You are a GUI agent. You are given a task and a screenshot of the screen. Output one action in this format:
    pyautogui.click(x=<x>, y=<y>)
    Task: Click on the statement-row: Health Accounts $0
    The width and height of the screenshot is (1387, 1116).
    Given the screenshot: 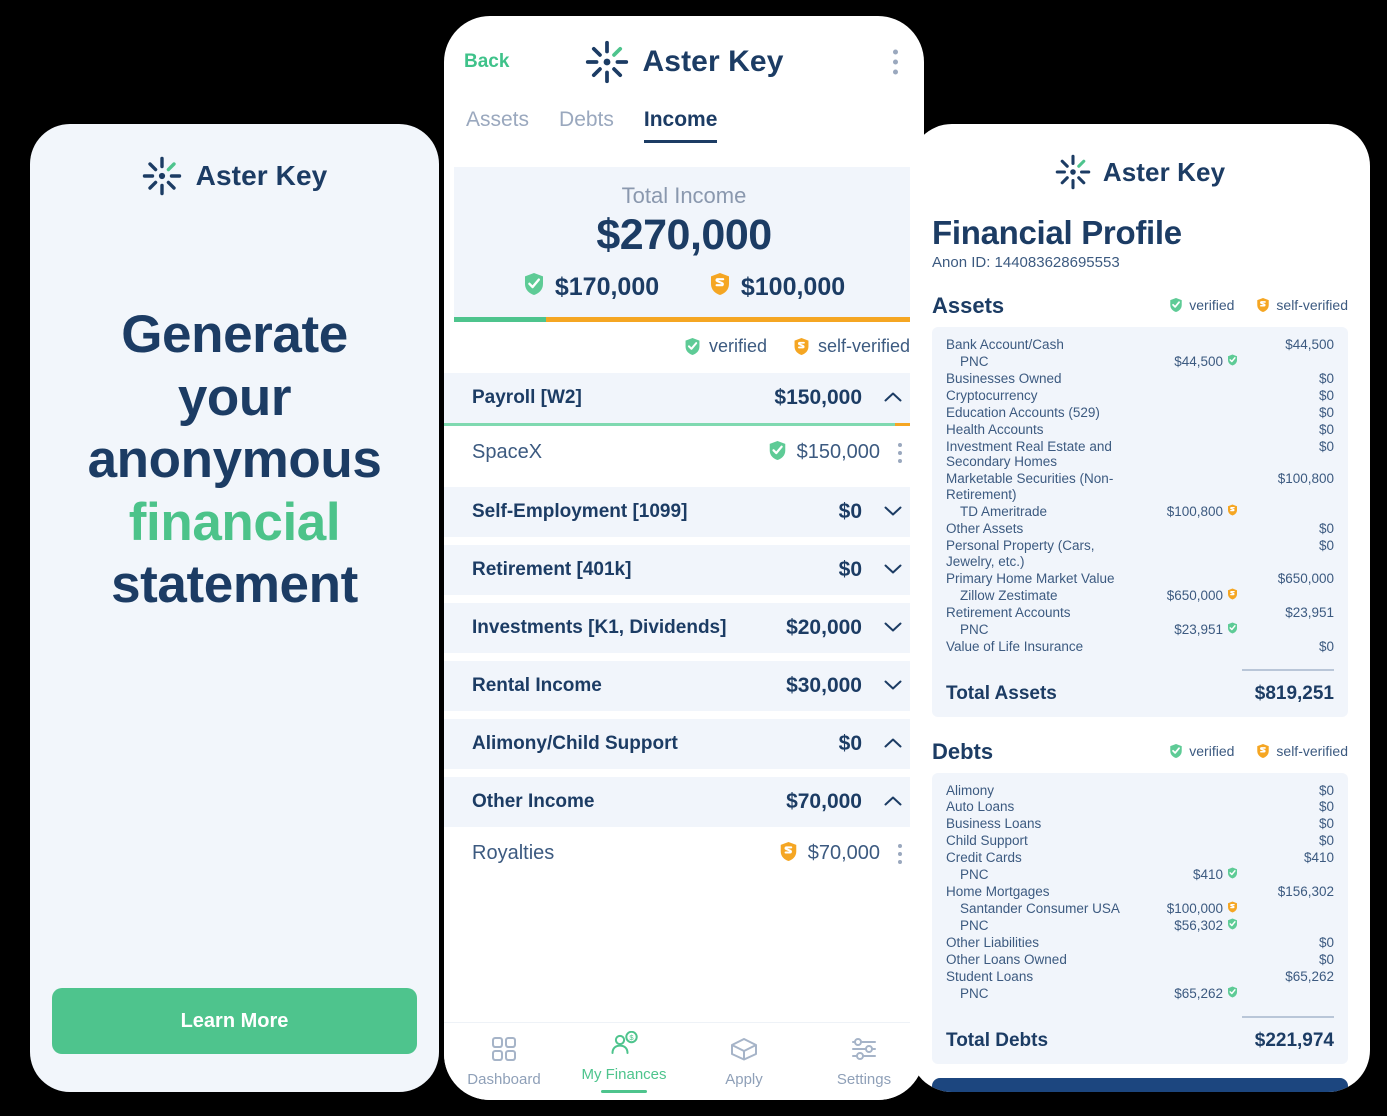 What is the action you would take?
    pyautogui.click(x=1140, y=430)
    